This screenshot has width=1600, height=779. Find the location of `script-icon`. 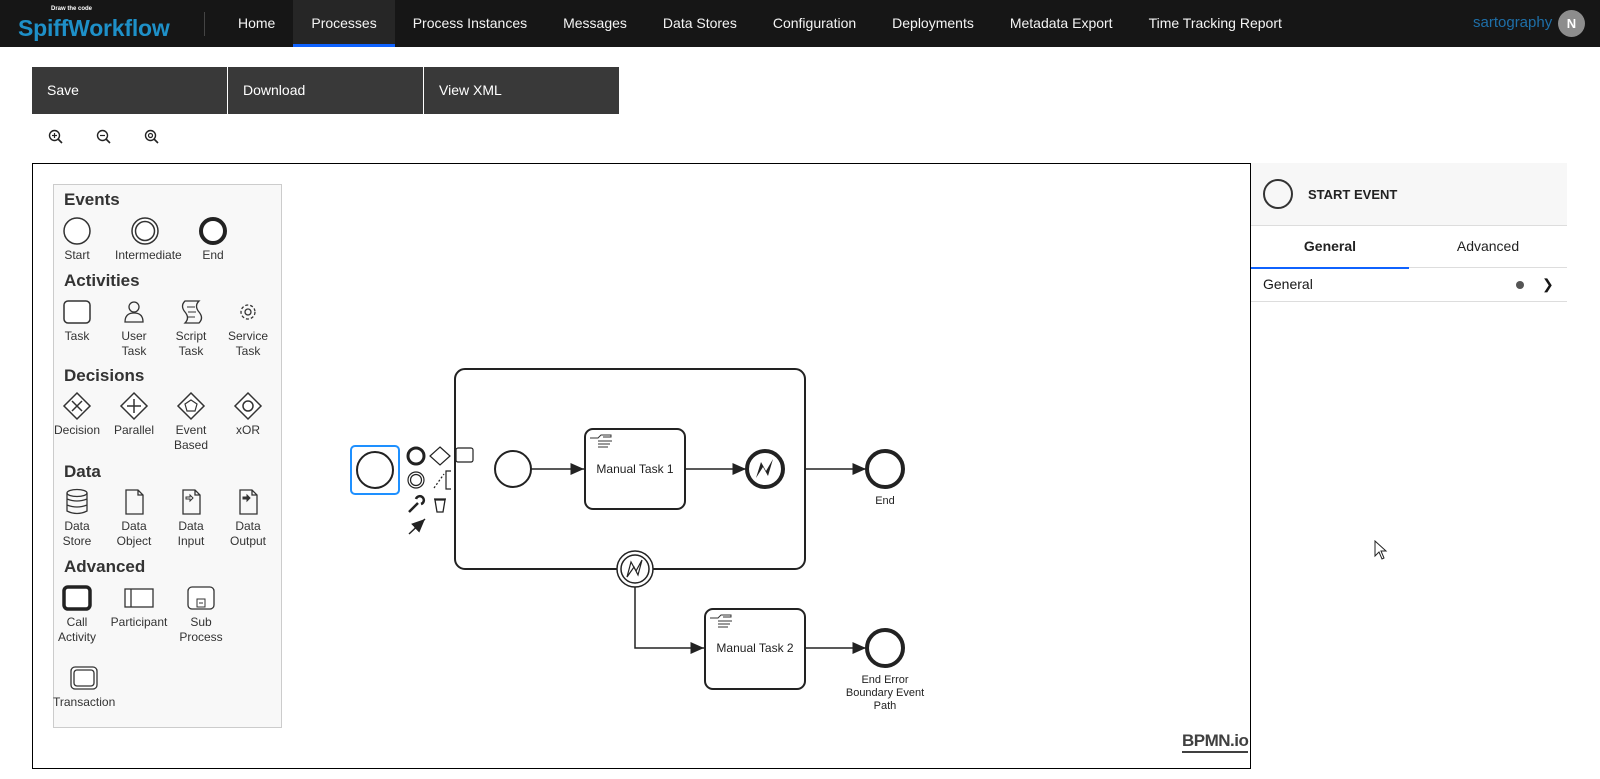

script-icon is located at coordinates (192, 312).